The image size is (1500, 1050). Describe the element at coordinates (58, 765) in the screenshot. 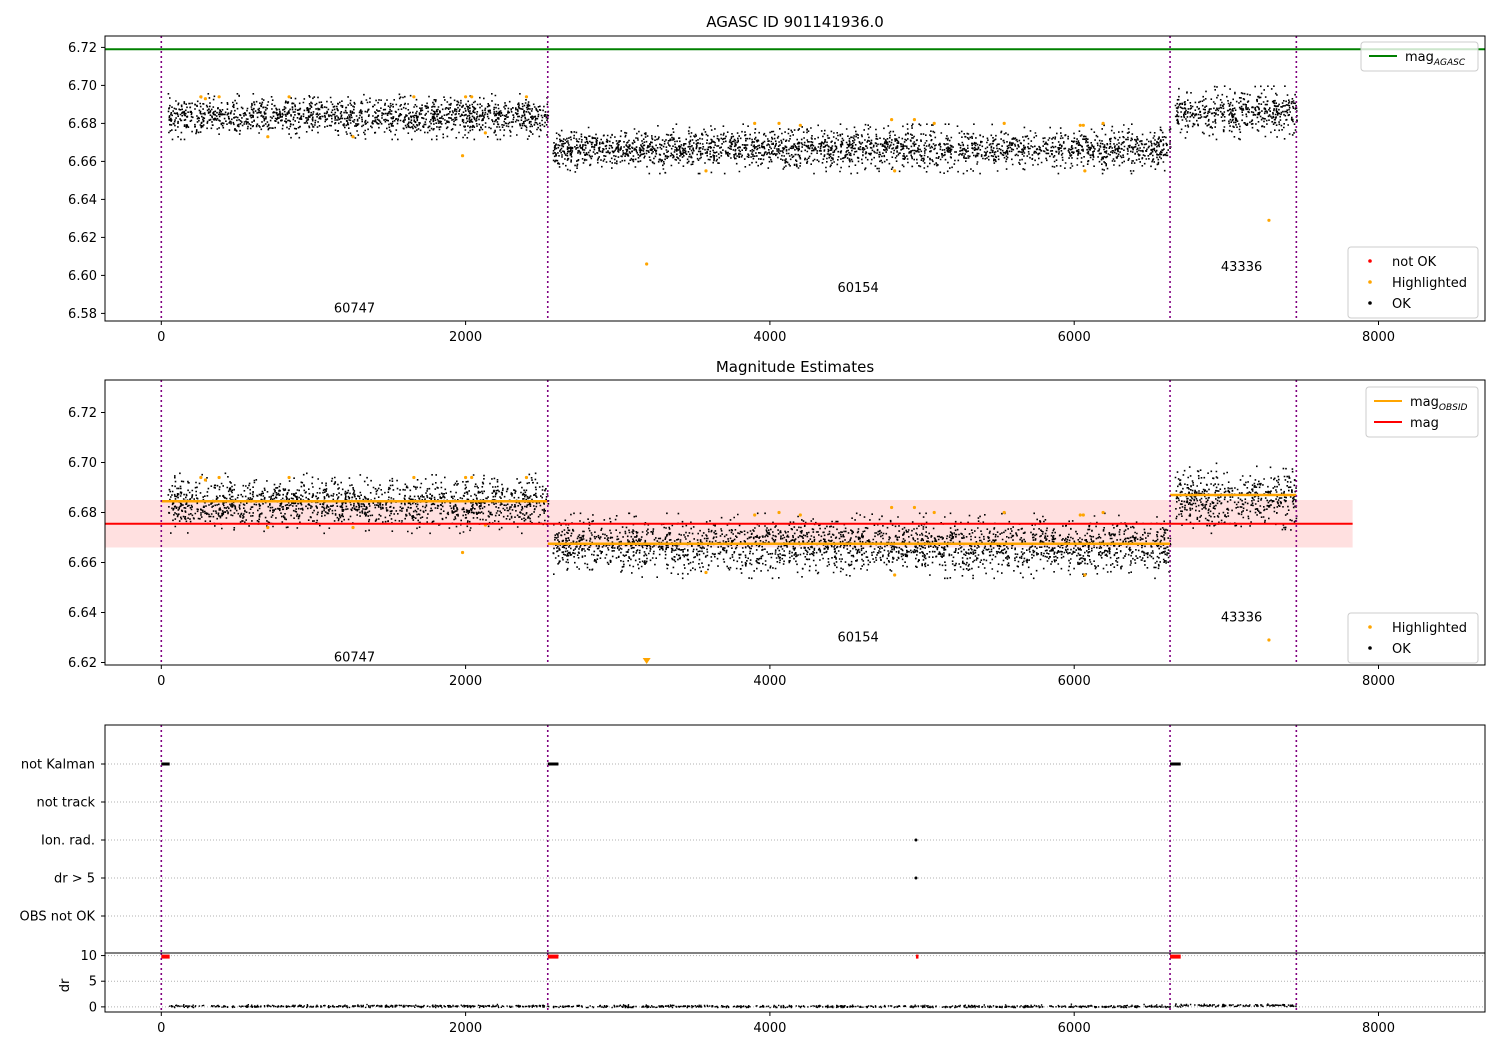

I see `flag-category-label: not Kalman` at that location.